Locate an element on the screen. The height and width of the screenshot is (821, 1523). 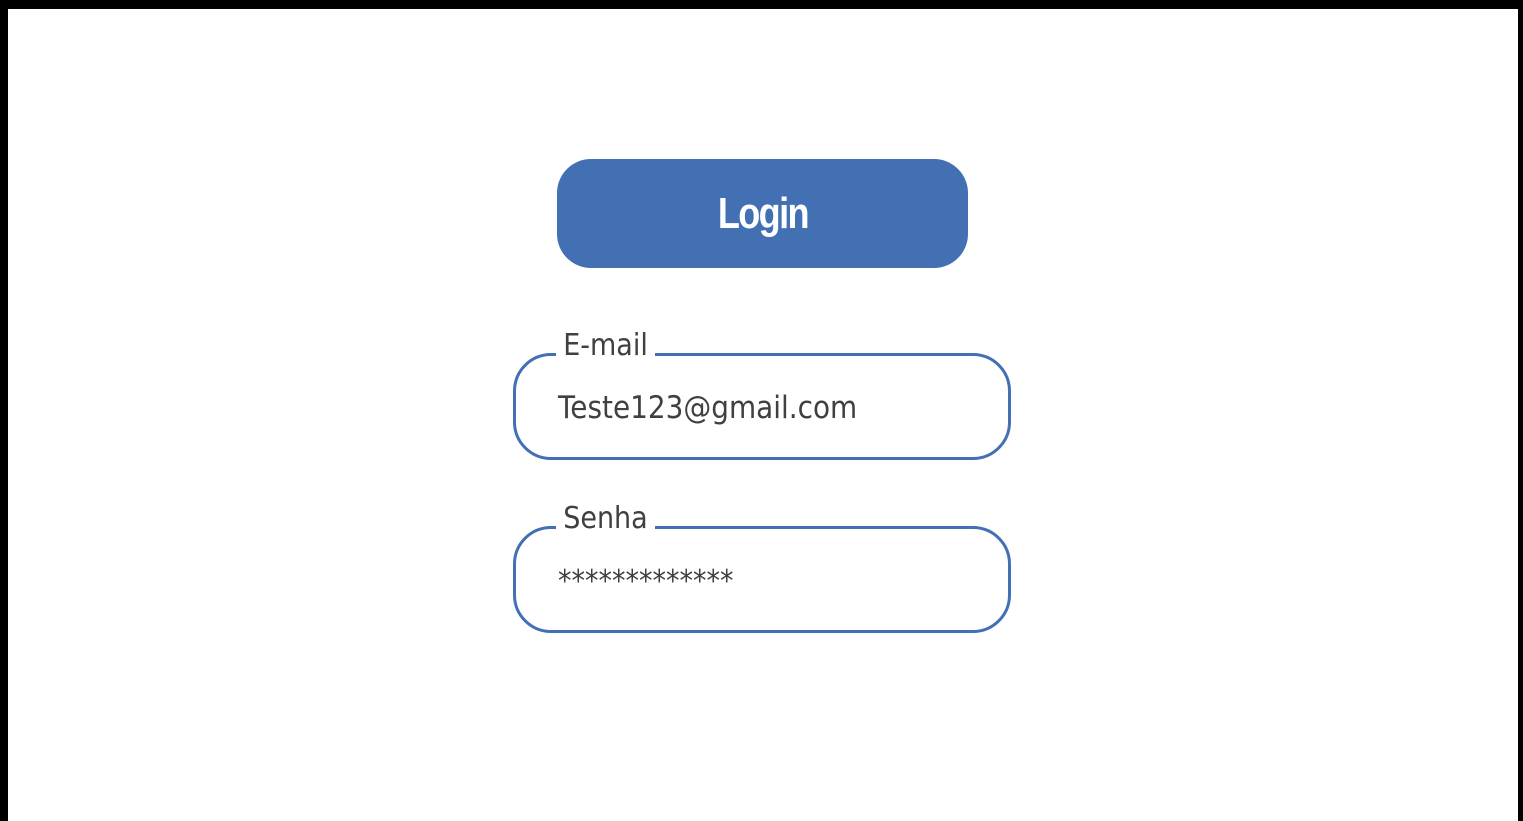
password-field: Senha ************* is located at coordinates (762, 566).